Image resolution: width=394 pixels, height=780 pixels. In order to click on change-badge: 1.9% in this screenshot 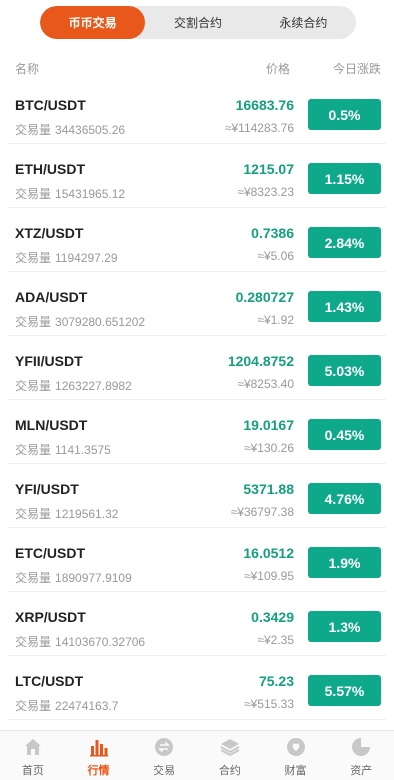, I will do `click(344, 562)`.